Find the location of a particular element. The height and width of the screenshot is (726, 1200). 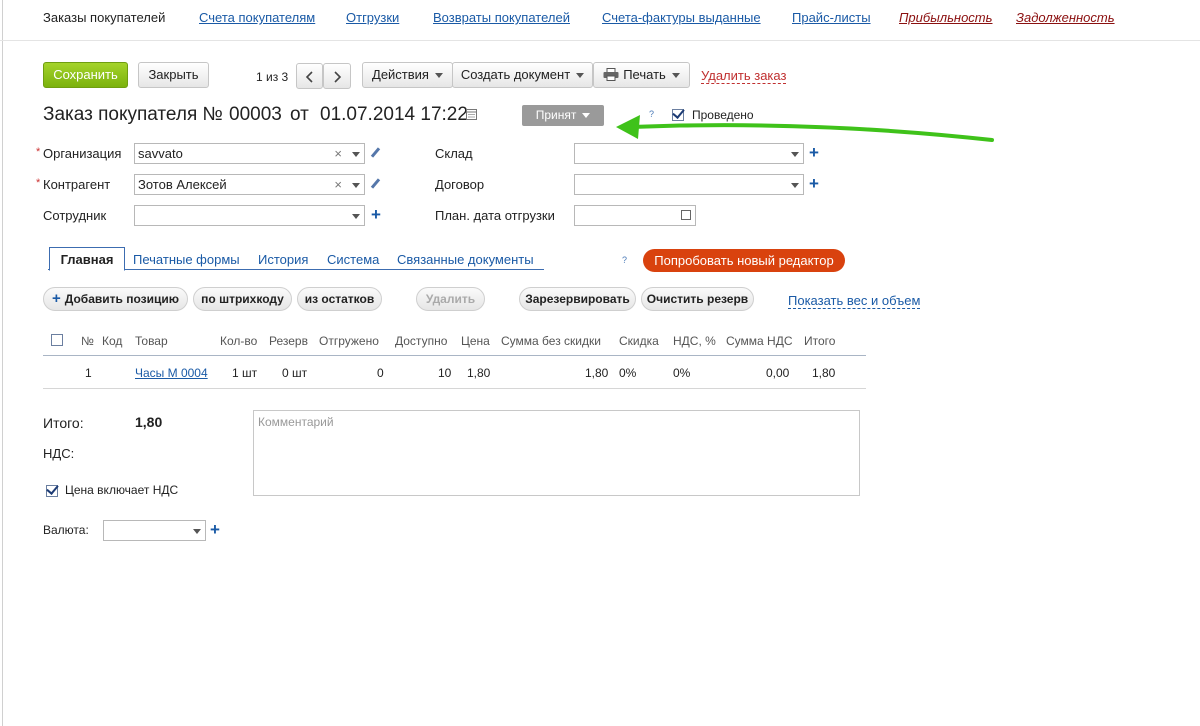

col-sum-no-discount: Сумма без скидки is located at coordinates (551, 341).